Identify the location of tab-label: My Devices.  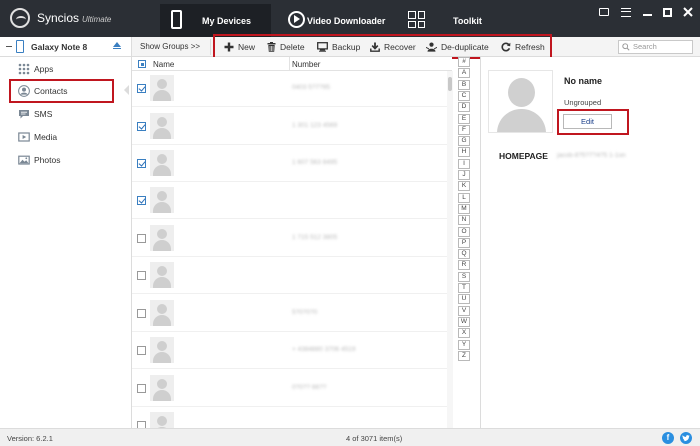
(227, 20).